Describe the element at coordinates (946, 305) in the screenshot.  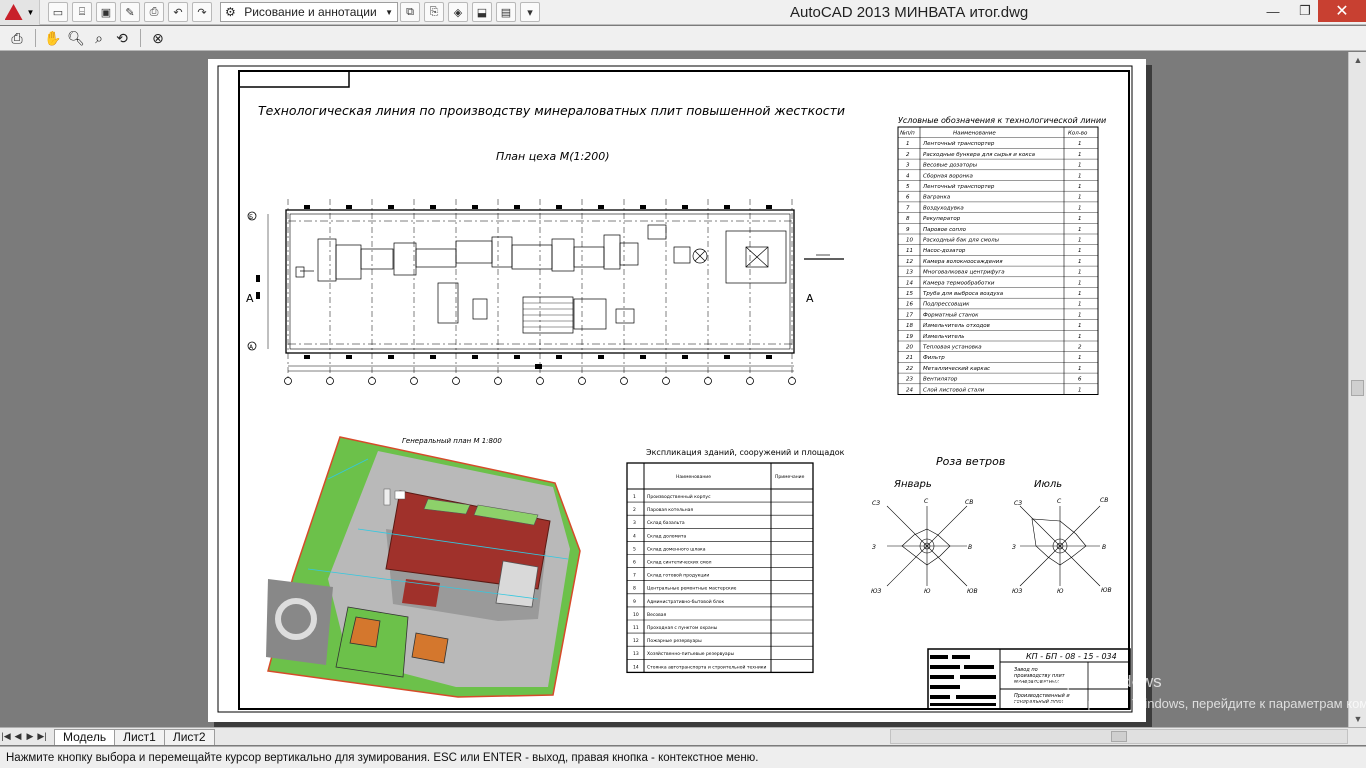
I see `legend-row-name: Подпрессовщик` at that location.